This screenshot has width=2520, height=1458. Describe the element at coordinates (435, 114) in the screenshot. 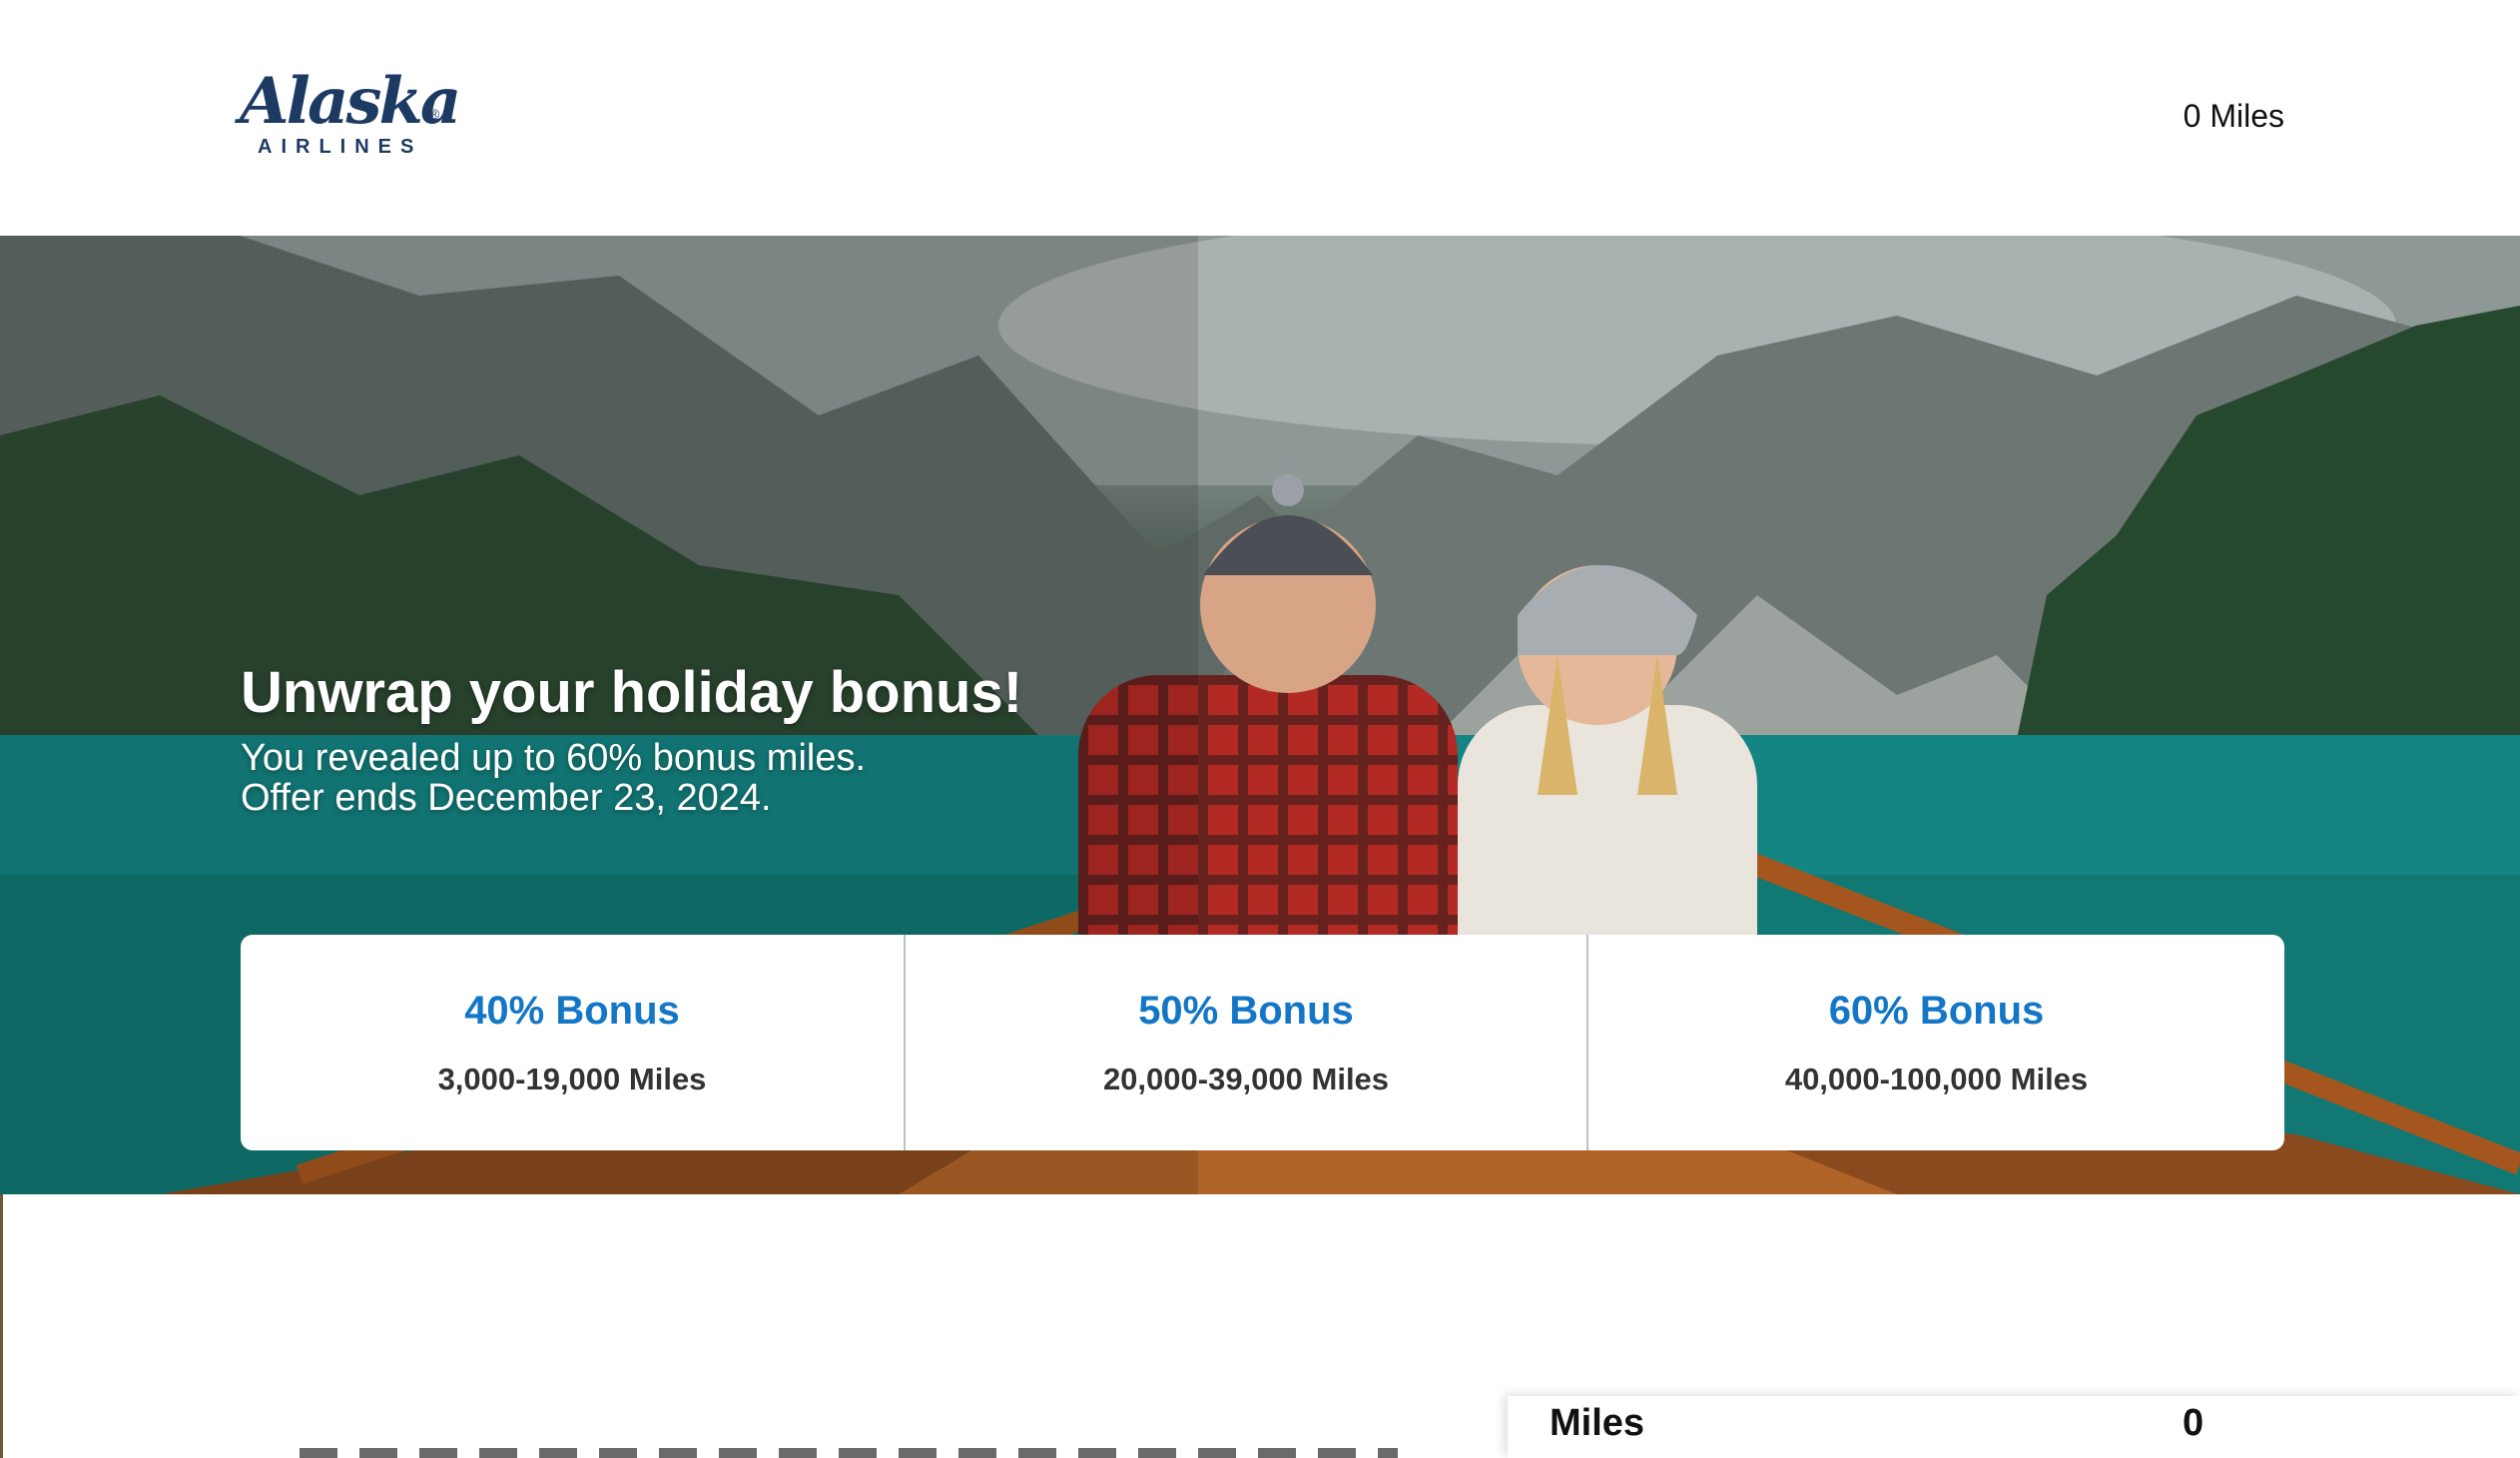

I see `logo-registered-mark: ®` at that location.